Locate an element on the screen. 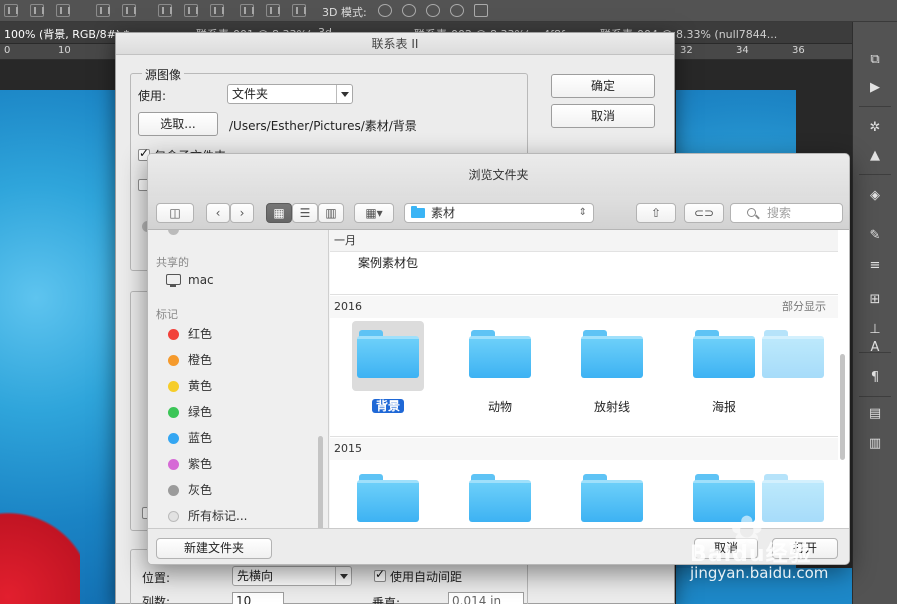 The height and width of the screenshot is (604, 897). vertical-input: 0.014 in is located at coordinates (486, 598).